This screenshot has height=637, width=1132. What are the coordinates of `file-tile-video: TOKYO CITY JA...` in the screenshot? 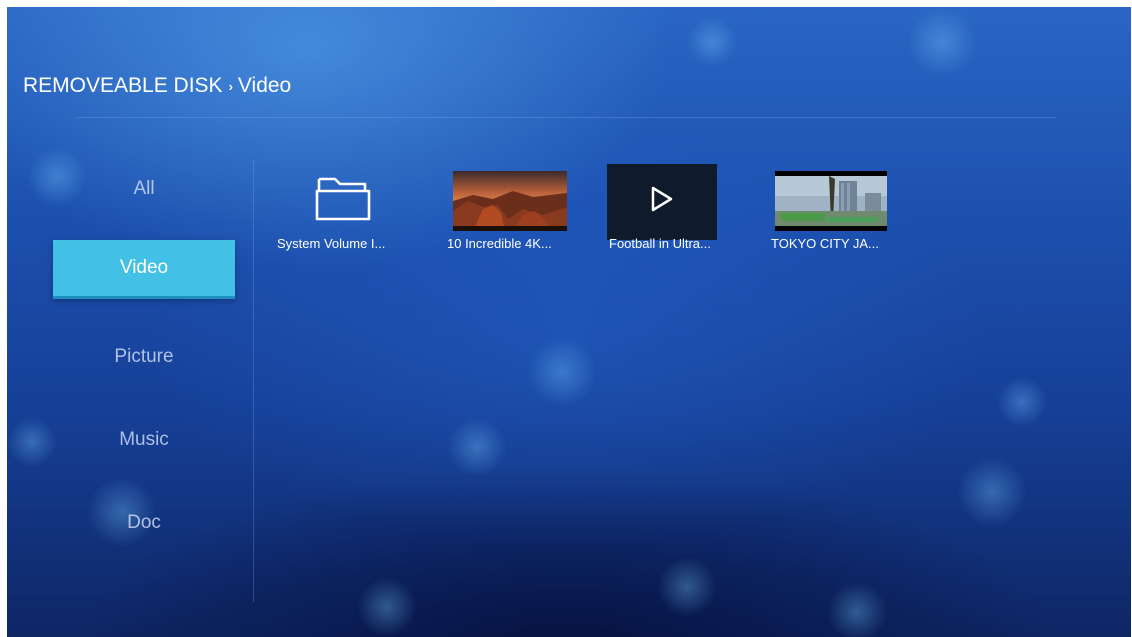 It's located at (825, 212).